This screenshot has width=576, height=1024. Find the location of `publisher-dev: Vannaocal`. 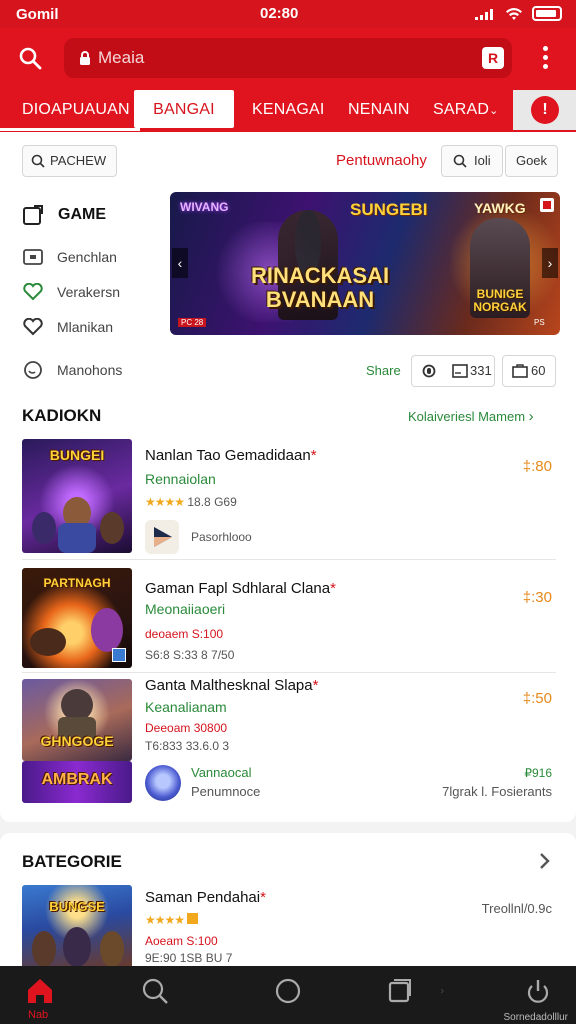

publisher-dev: Vannaocal is located at coordinates (221, 772).